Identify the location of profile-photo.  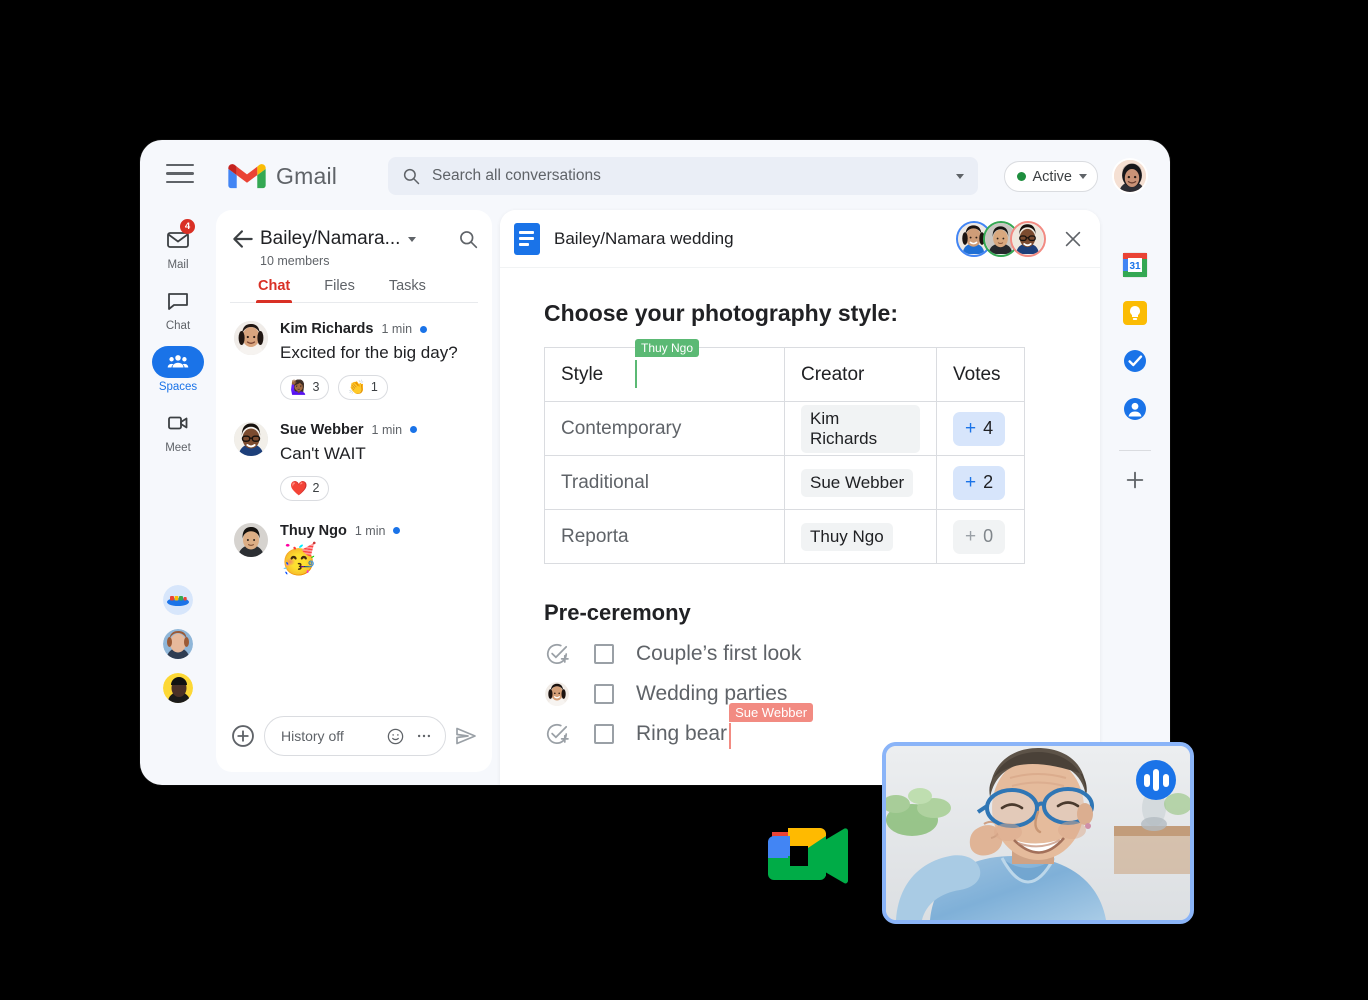
(1130, 176).